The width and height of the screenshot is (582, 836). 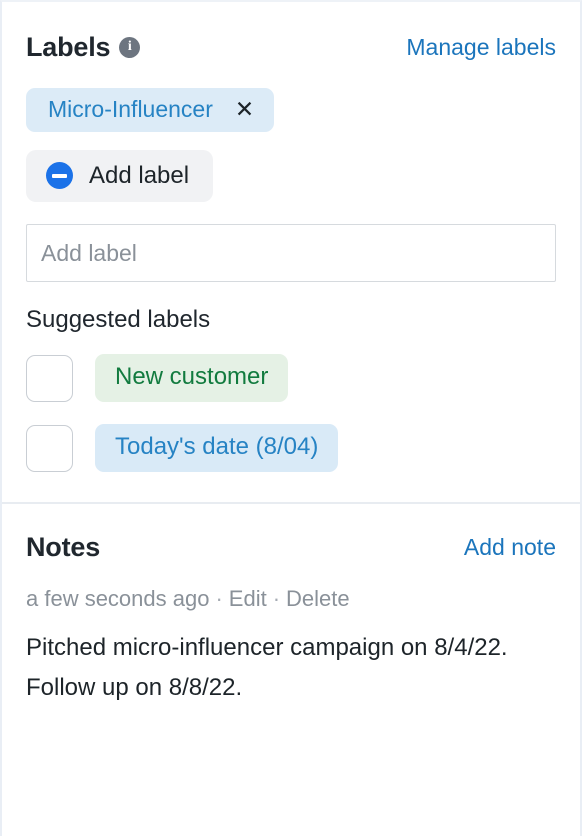 I want to click on add-label-input, so click(x=291, y=253).